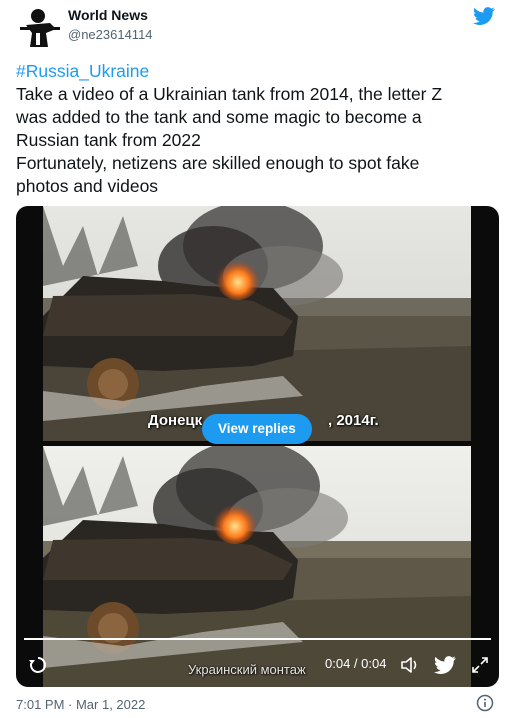 This screenshot has height=718, width=508. I want to click on replay-icon, so click(38, 665).